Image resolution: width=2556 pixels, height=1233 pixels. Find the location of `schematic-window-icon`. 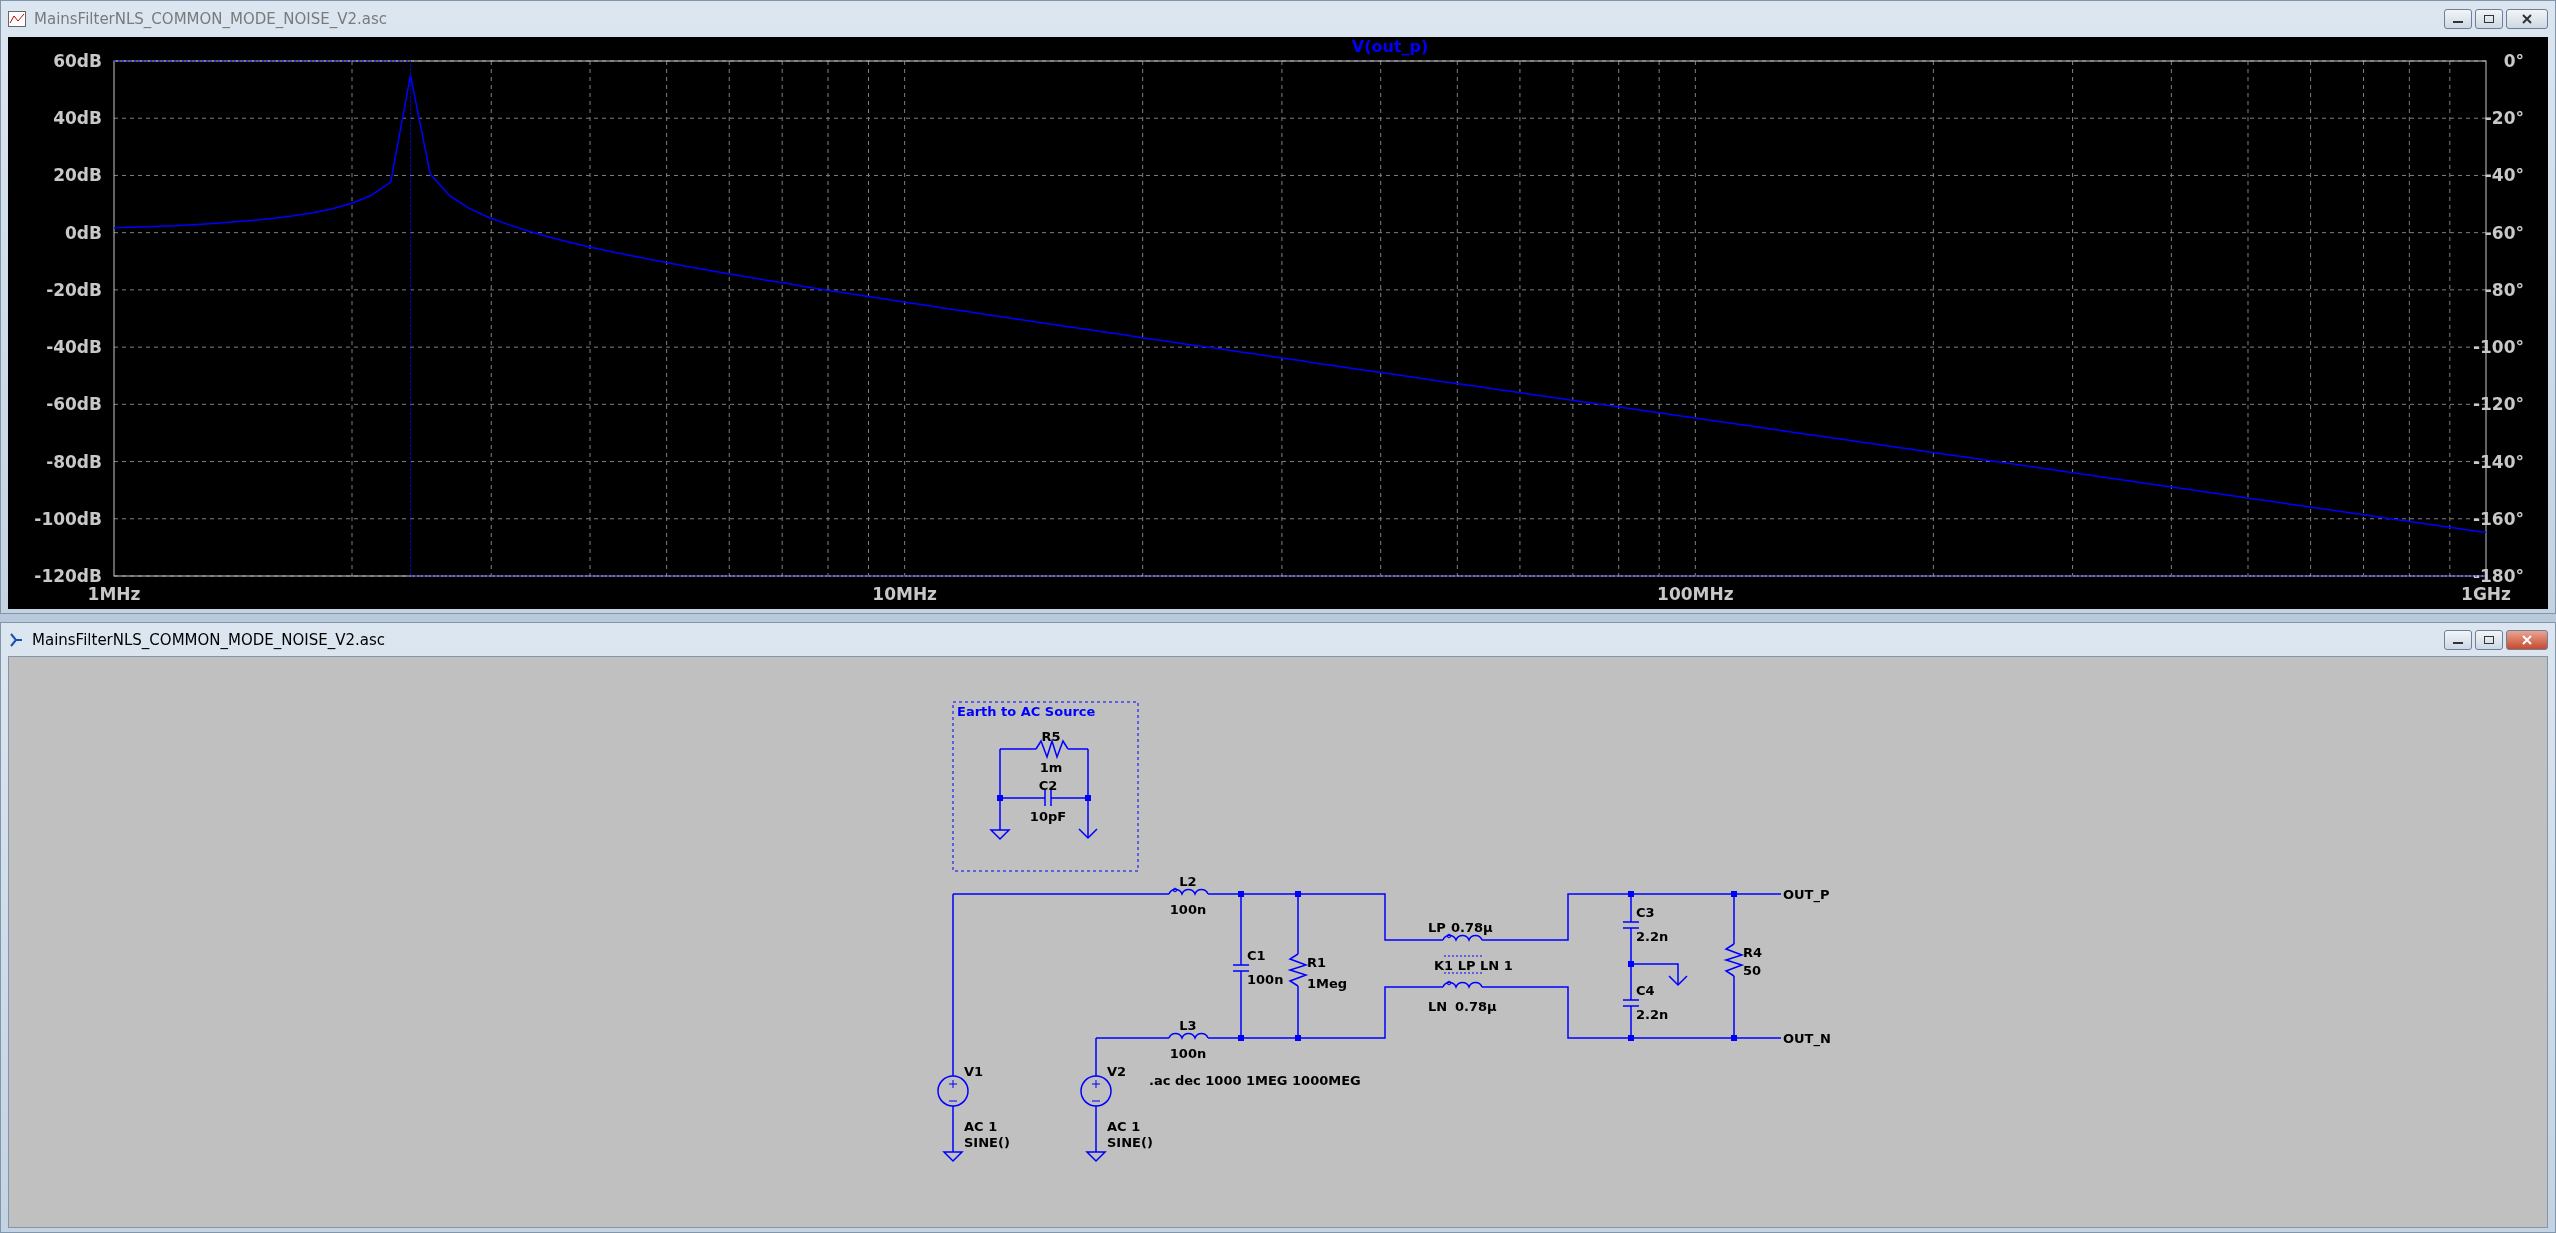

schematic-window-icon is located at coordinates (16, 639).